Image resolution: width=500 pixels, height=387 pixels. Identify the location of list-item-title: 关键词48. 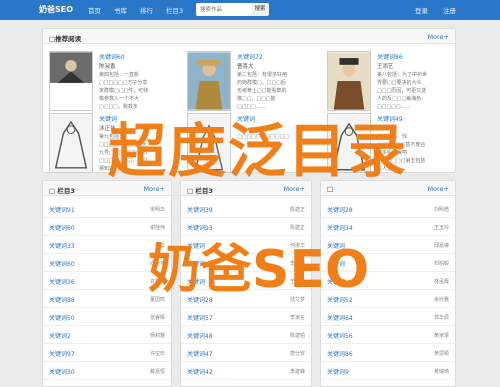
(200, 335).